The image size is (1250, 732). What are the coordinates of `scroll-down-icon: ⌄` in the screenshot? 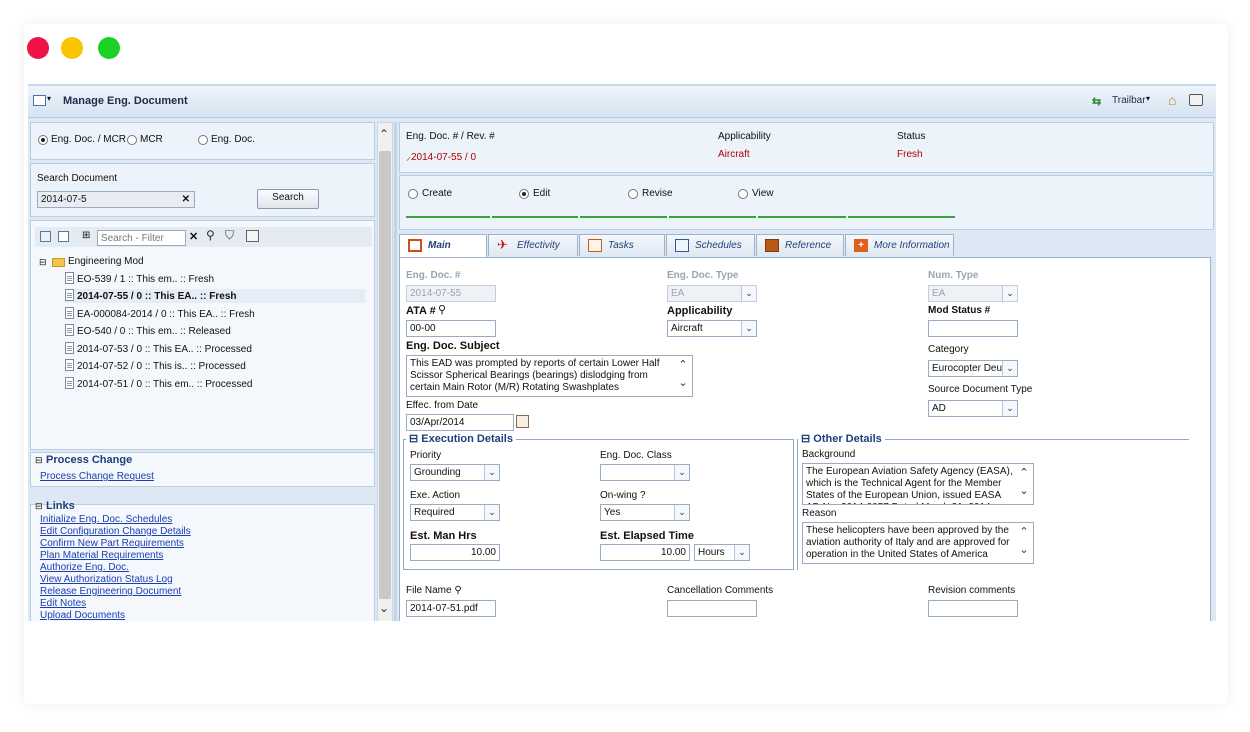 It's located at (384, 608).